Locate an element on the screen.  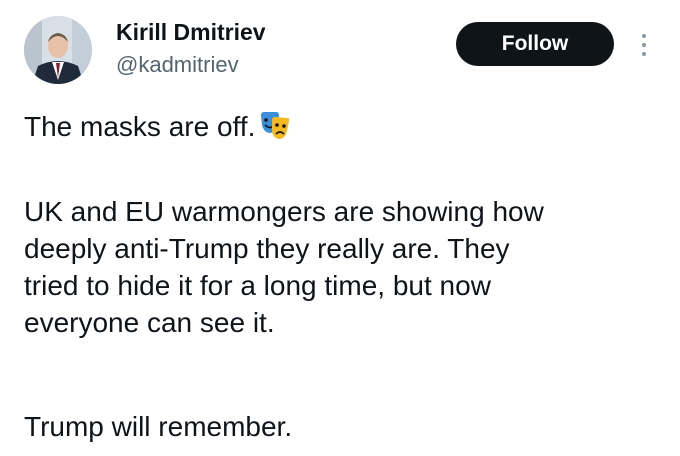
author-handle: @kadmitriev is located at coordinates (177, 65).